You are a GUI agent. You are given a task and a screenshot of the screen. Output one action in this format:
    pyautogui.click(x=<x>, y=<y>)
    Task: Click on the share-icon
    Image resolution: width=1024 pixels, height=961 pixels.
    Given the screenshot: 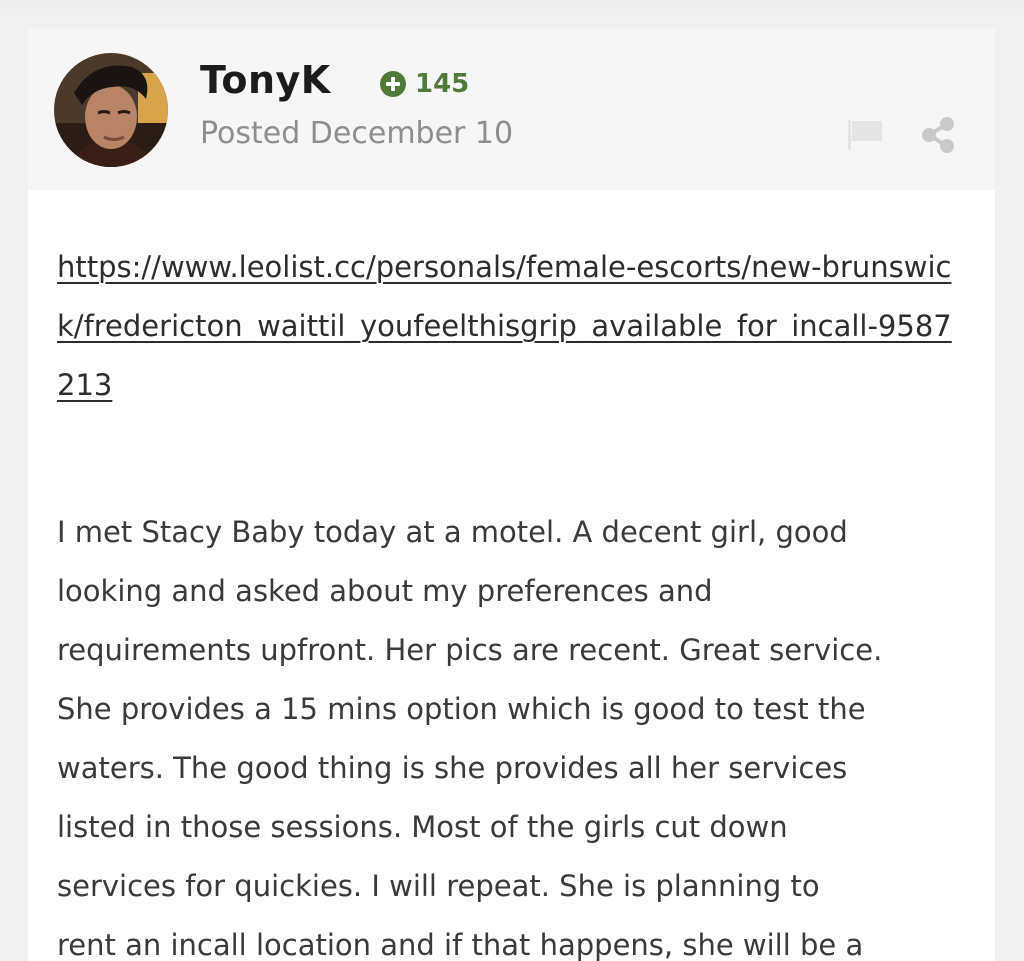 What is the action you would take?
    pyautogui.click(x=938, y=135)
    